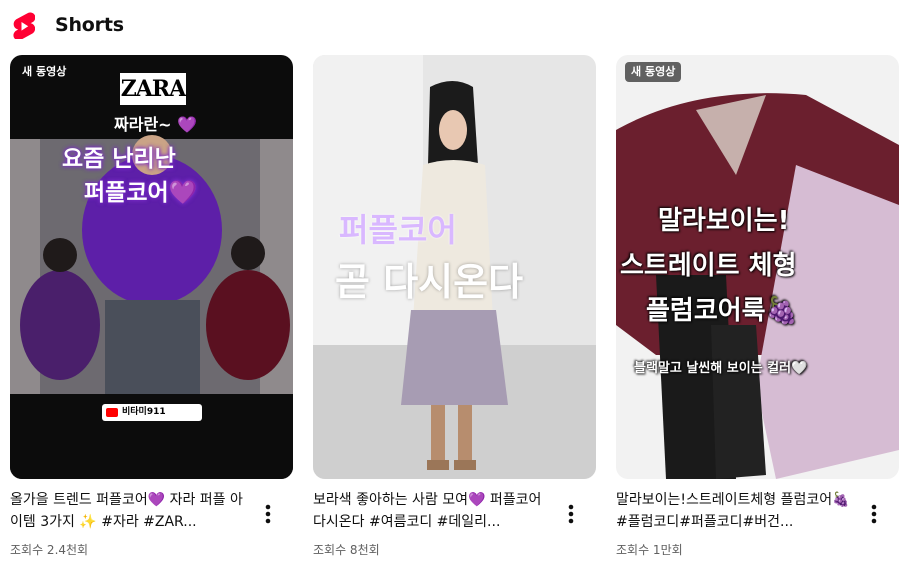 The height and width of the screenshot is (568, 912). I want to click on overlay-text-2: 스트레이트 체형, so click(708, 266).